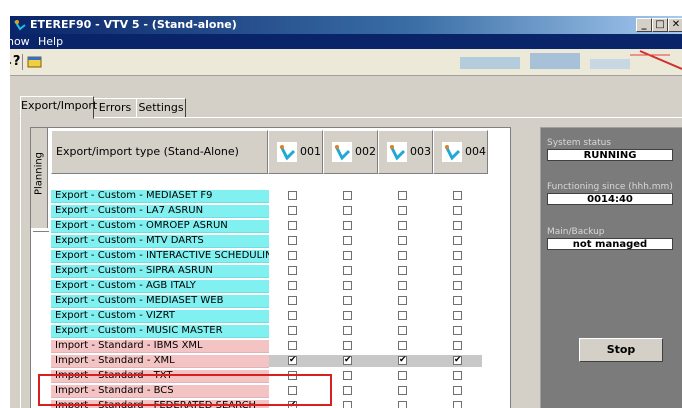 The image size is (682, 408). What do you see at coordinates (266, 241) in the screenshot?
I see `table-row: Export - Custom - MTV DARTS` at bounding box center [266, 241].